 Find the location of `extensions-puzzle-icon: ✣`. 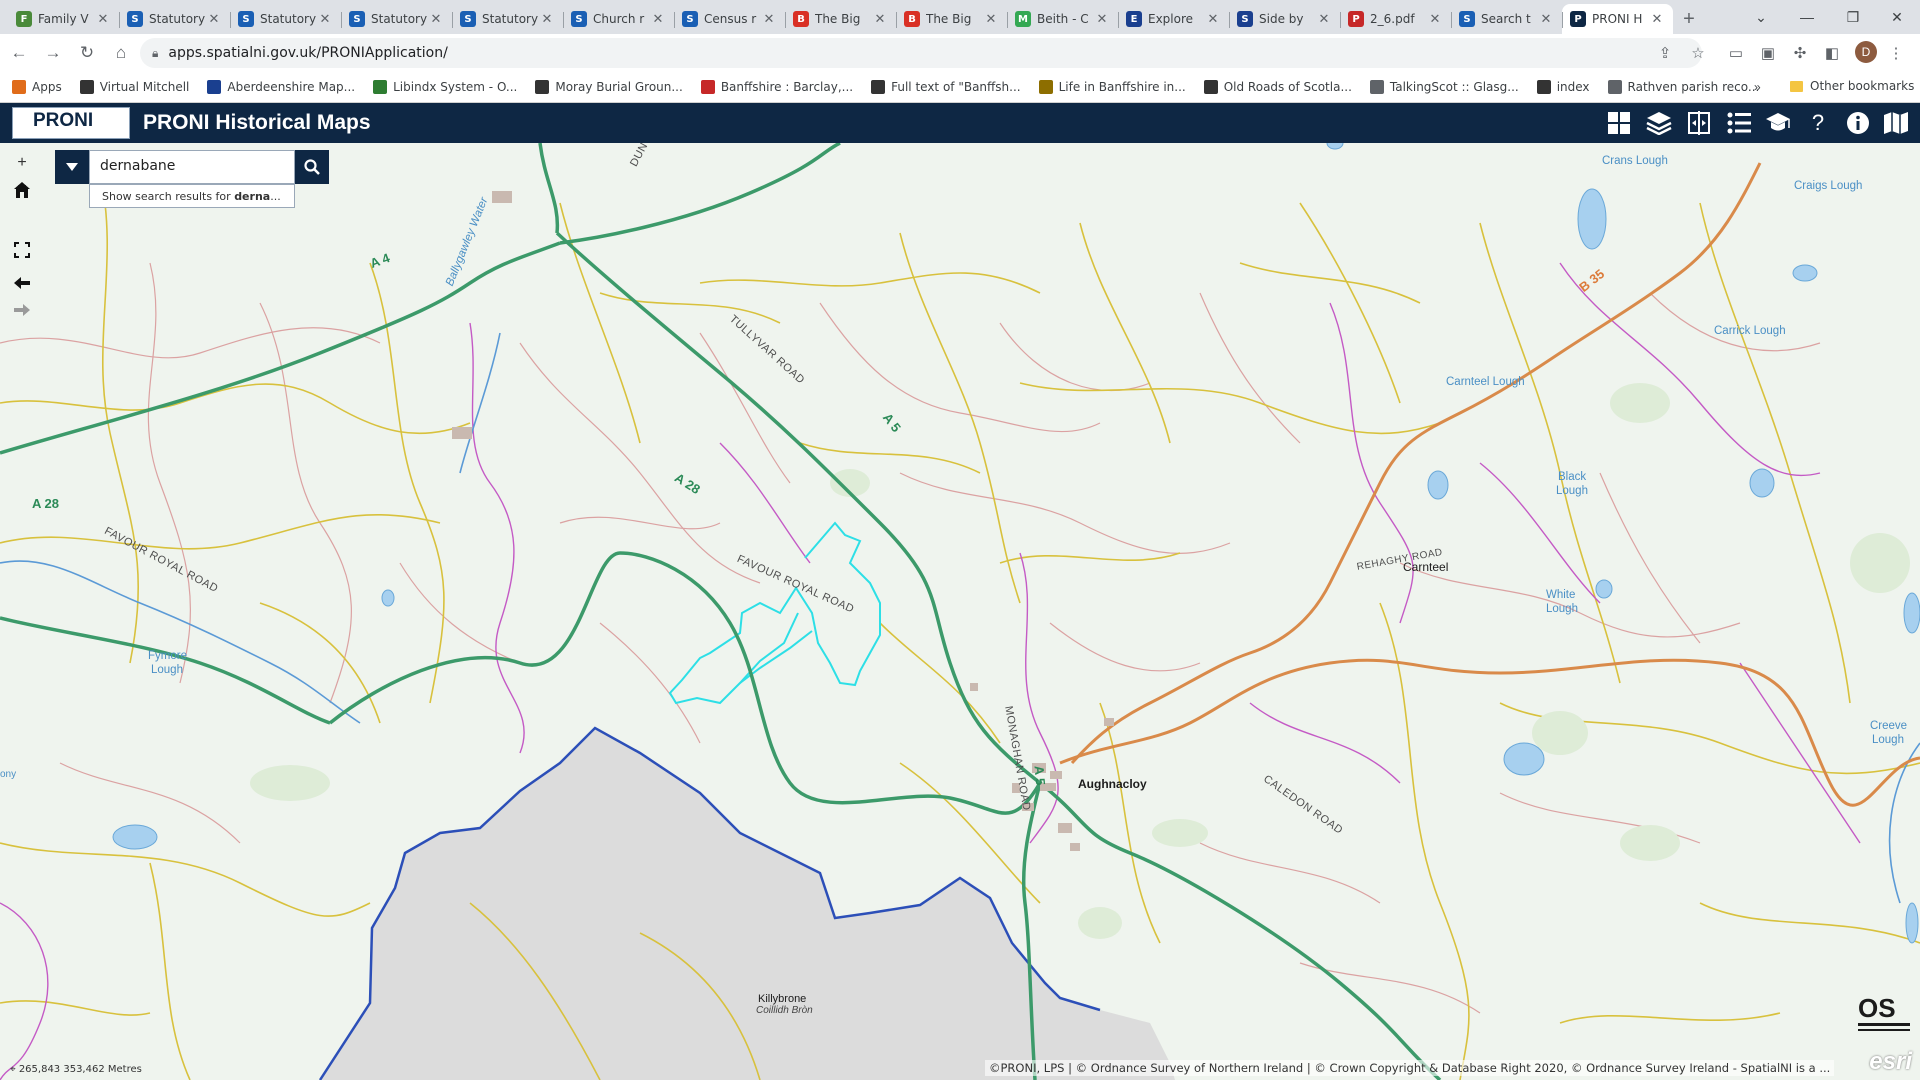

extensions-puzzle-icon: ✣ is located at coordinates (1800, 53).